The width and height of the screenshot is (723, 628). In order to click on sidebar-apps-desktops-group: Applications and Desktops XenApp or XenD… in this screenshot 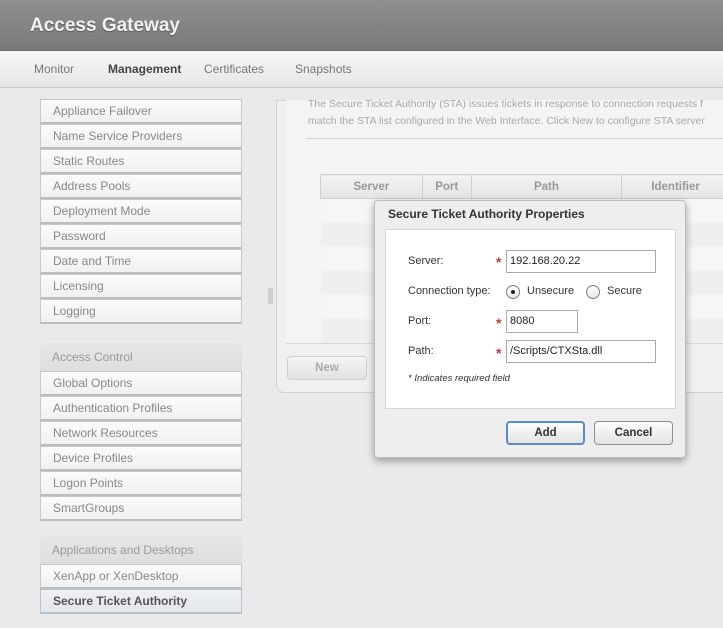, I will do `click(141, 575)`.